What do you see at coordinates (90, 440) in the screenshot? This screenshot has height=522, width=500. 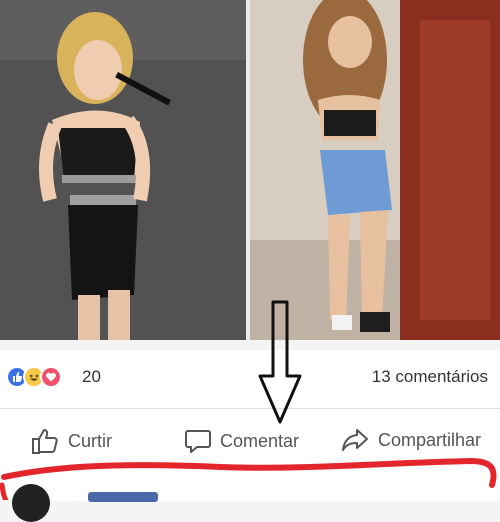 I see `like-button-label: Curtir` at bounding box center [90, 440].